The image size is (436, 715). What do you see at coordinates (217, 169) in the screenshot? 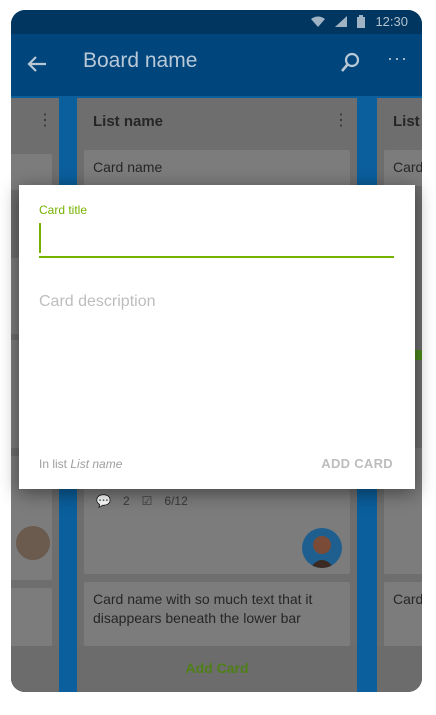
I see `list-item: Card name` at bounding box center [217, 169].